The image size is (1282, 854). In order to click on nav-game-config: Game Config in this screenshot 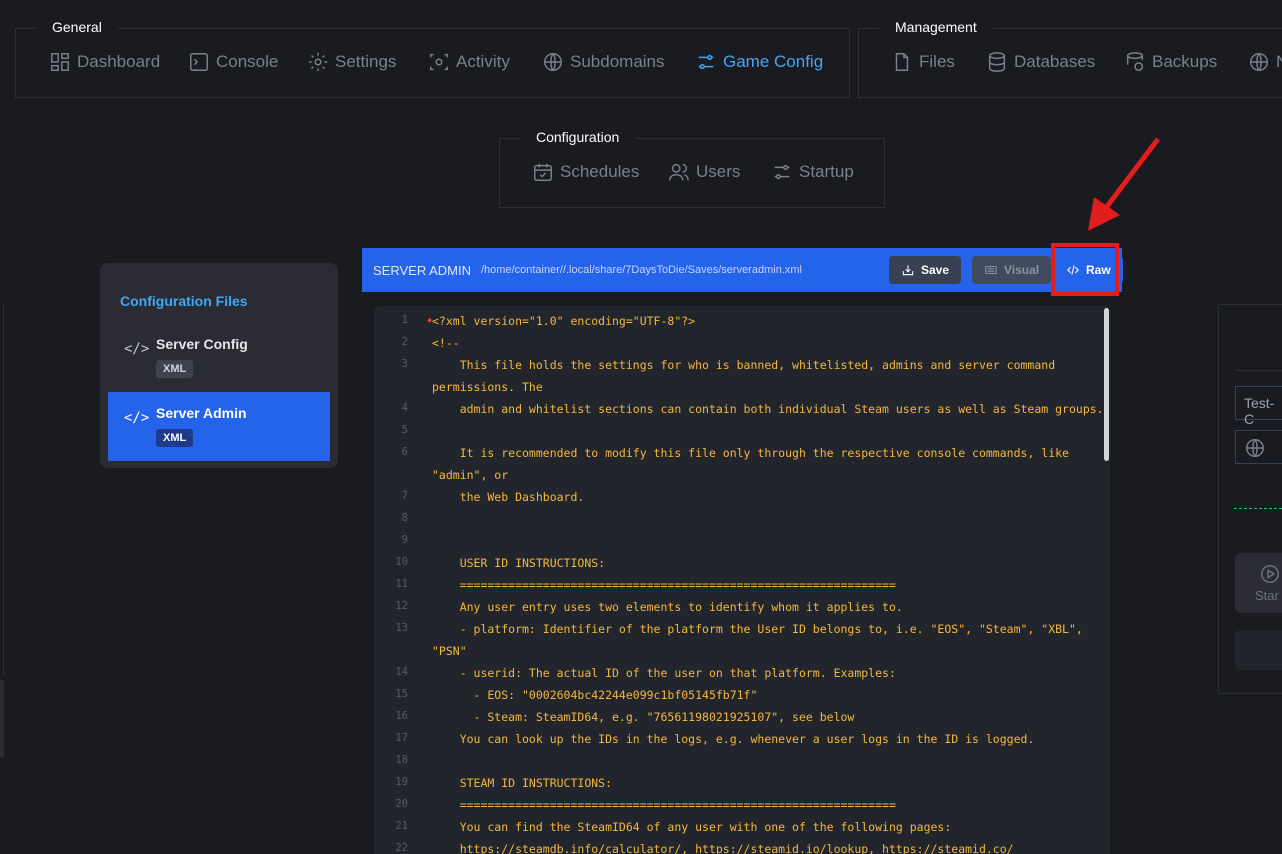, I will do `click(759, 62)`.